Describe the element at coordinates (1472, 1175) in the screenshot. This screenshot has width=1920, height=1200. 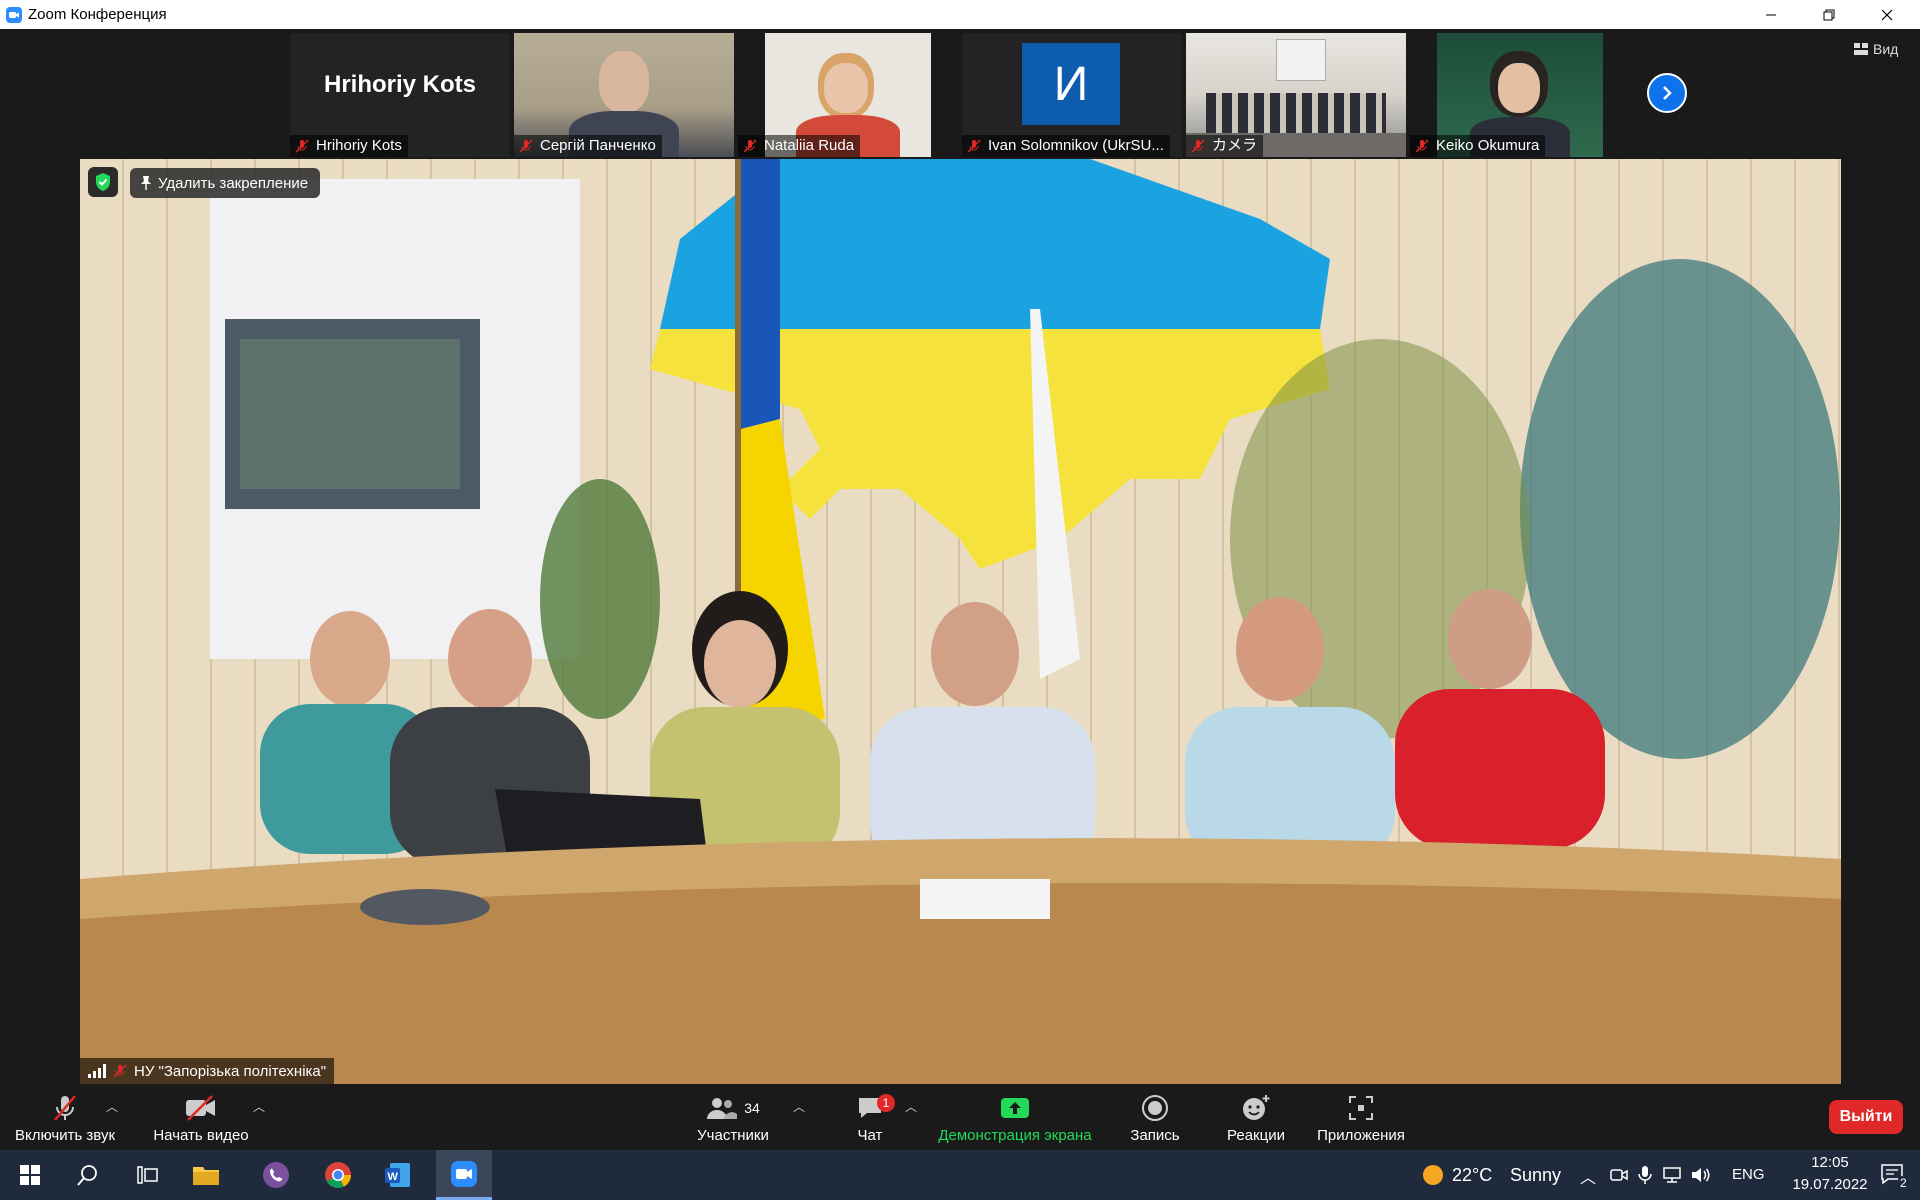
I see `weather-temp: 22°C` at that location.